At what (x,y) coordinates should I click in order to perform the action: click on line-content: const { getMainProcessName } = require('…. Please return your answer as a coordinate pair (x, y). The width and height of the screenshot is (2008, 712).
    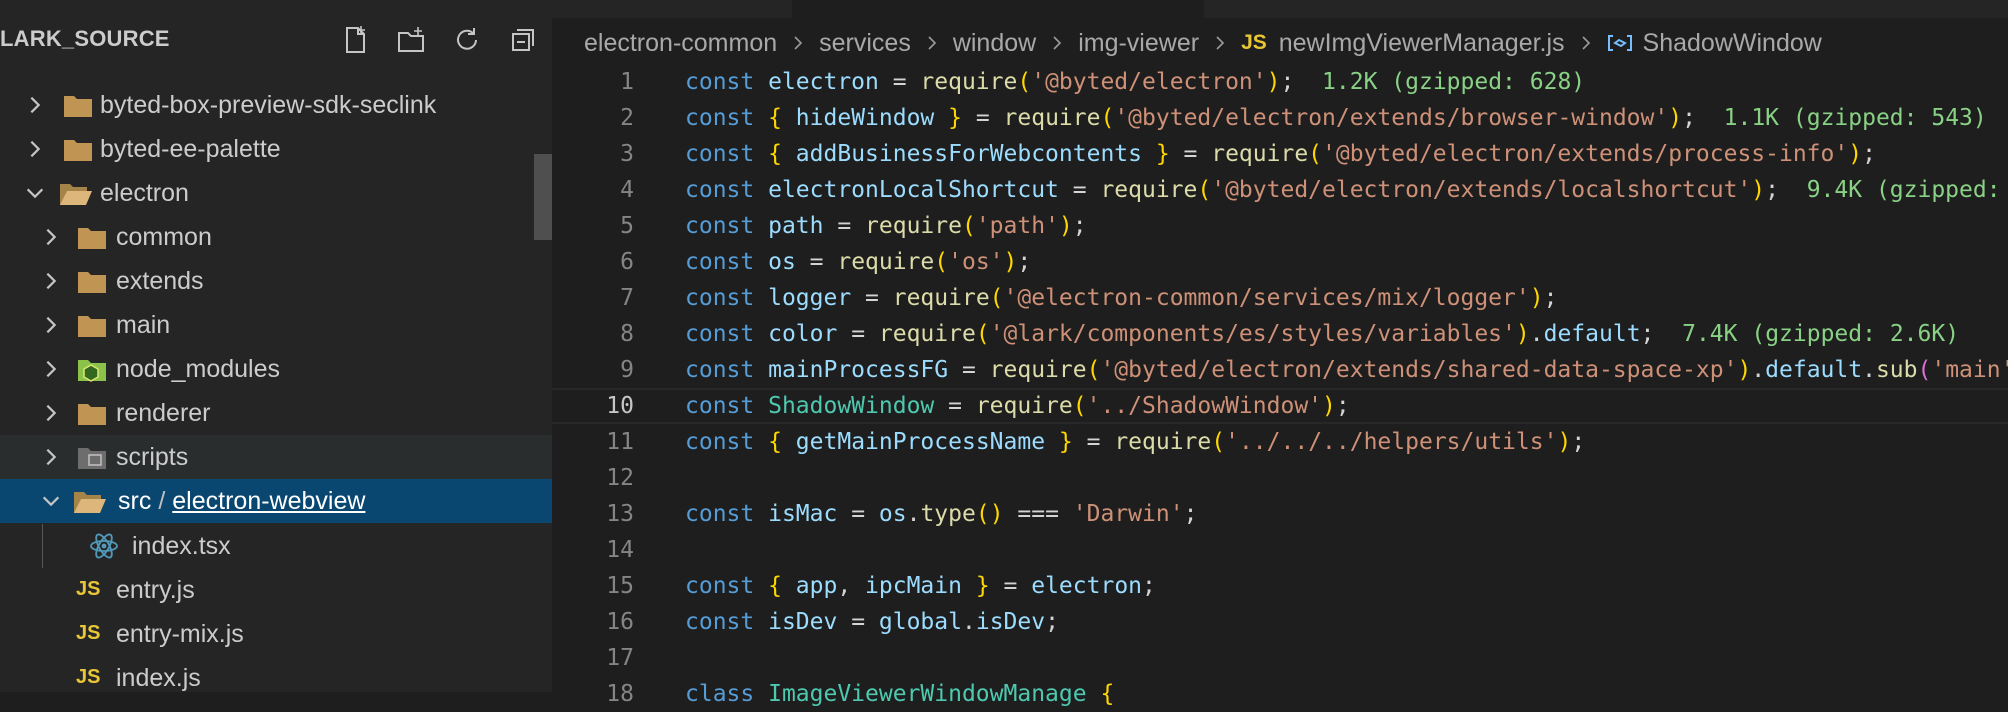
    Looking at the image, I should click on (1135, 442).